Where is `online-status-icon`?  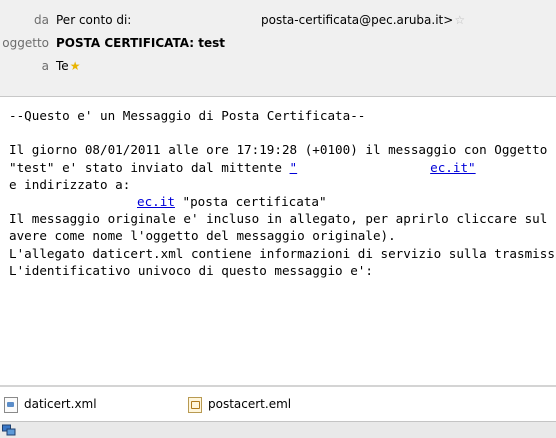 online-status-icon is located at coordinates (9, 430).